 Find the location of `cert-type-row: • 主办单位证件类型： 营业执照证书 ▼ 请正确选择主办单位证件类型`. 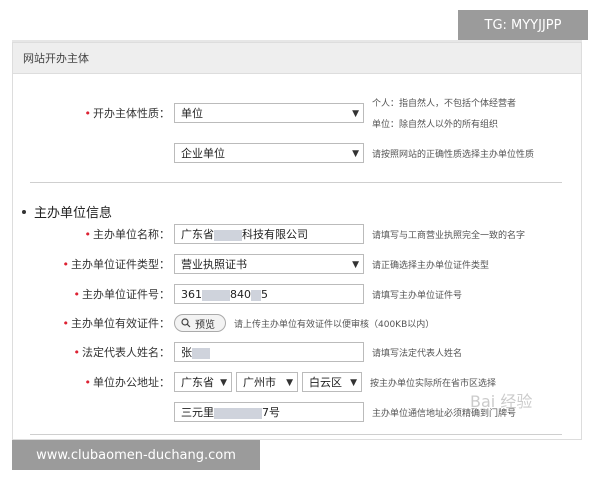

cert-type-row: • 主办单位证件类型： 营业执照证书 ▼ 请正确选择主办单位证件类型 is located at coordinates (254, 264).